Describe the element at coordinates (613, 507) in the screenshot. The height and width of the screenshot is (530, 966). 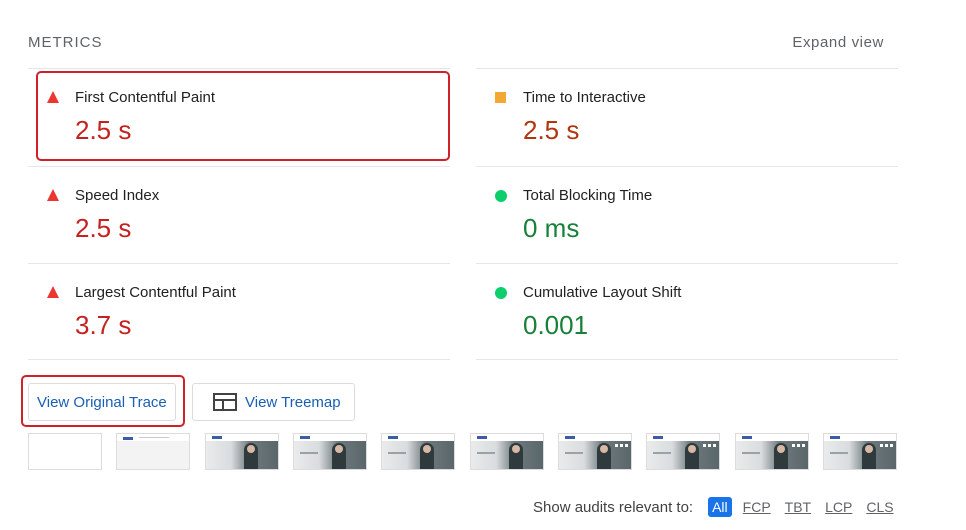
I see `audit-filter-label: Show audits relevant to:` at that location.